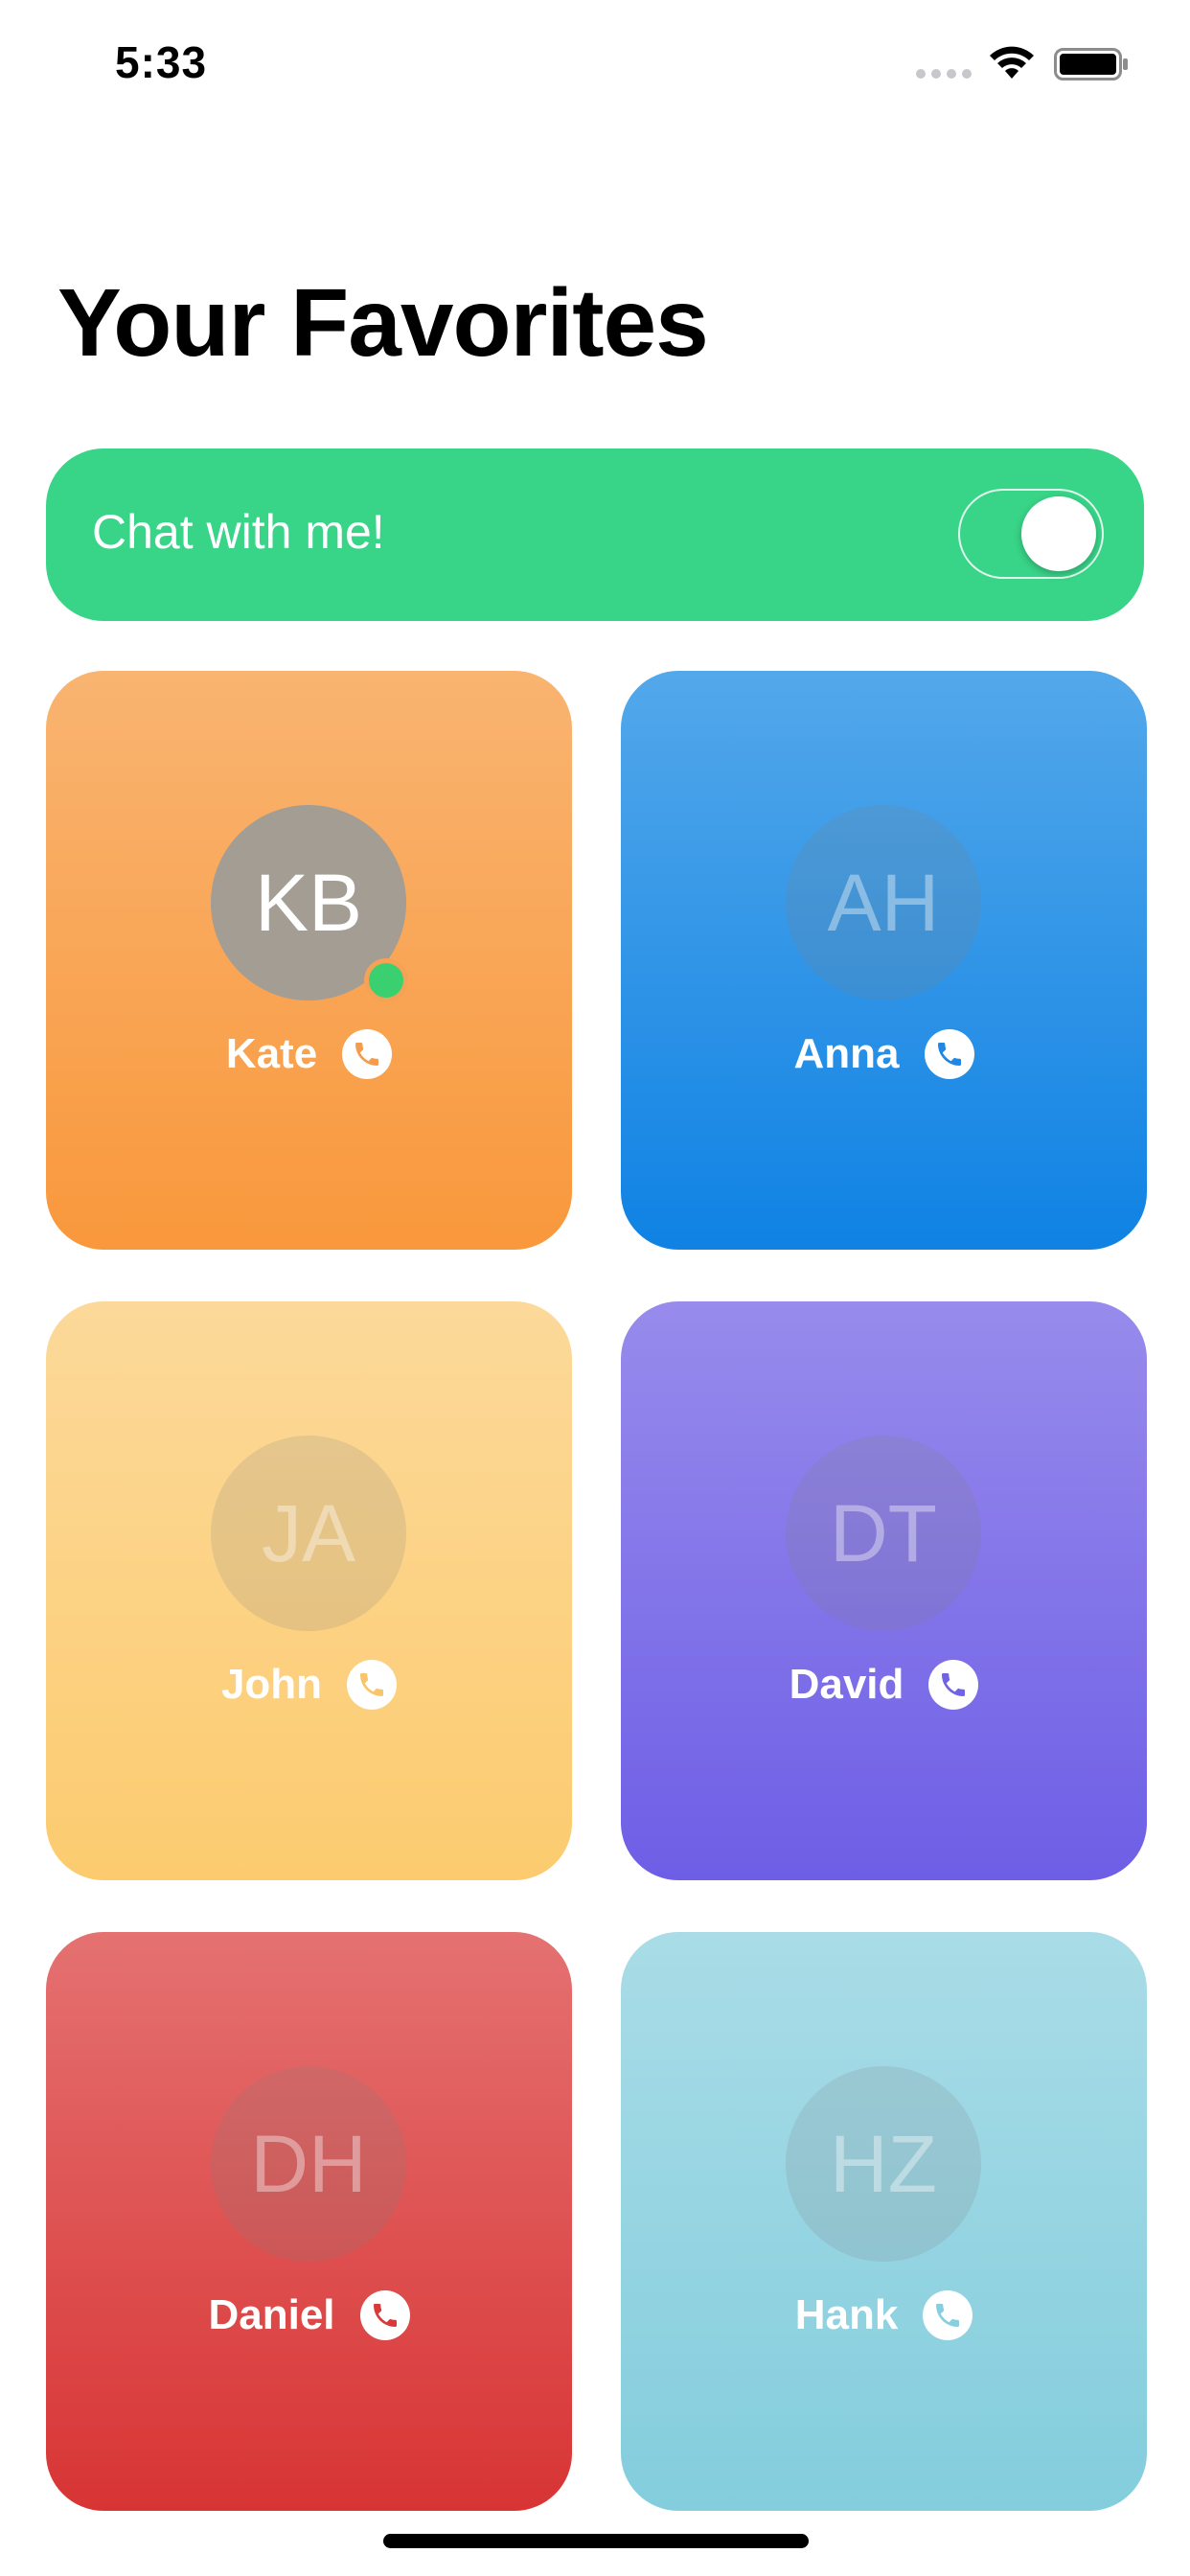 This screenshot has width=1190, height=2576. What do you see at coordinates (596, 2541) in the screenshot?
I see `home-indicator` at bounding box center [596, 2541].